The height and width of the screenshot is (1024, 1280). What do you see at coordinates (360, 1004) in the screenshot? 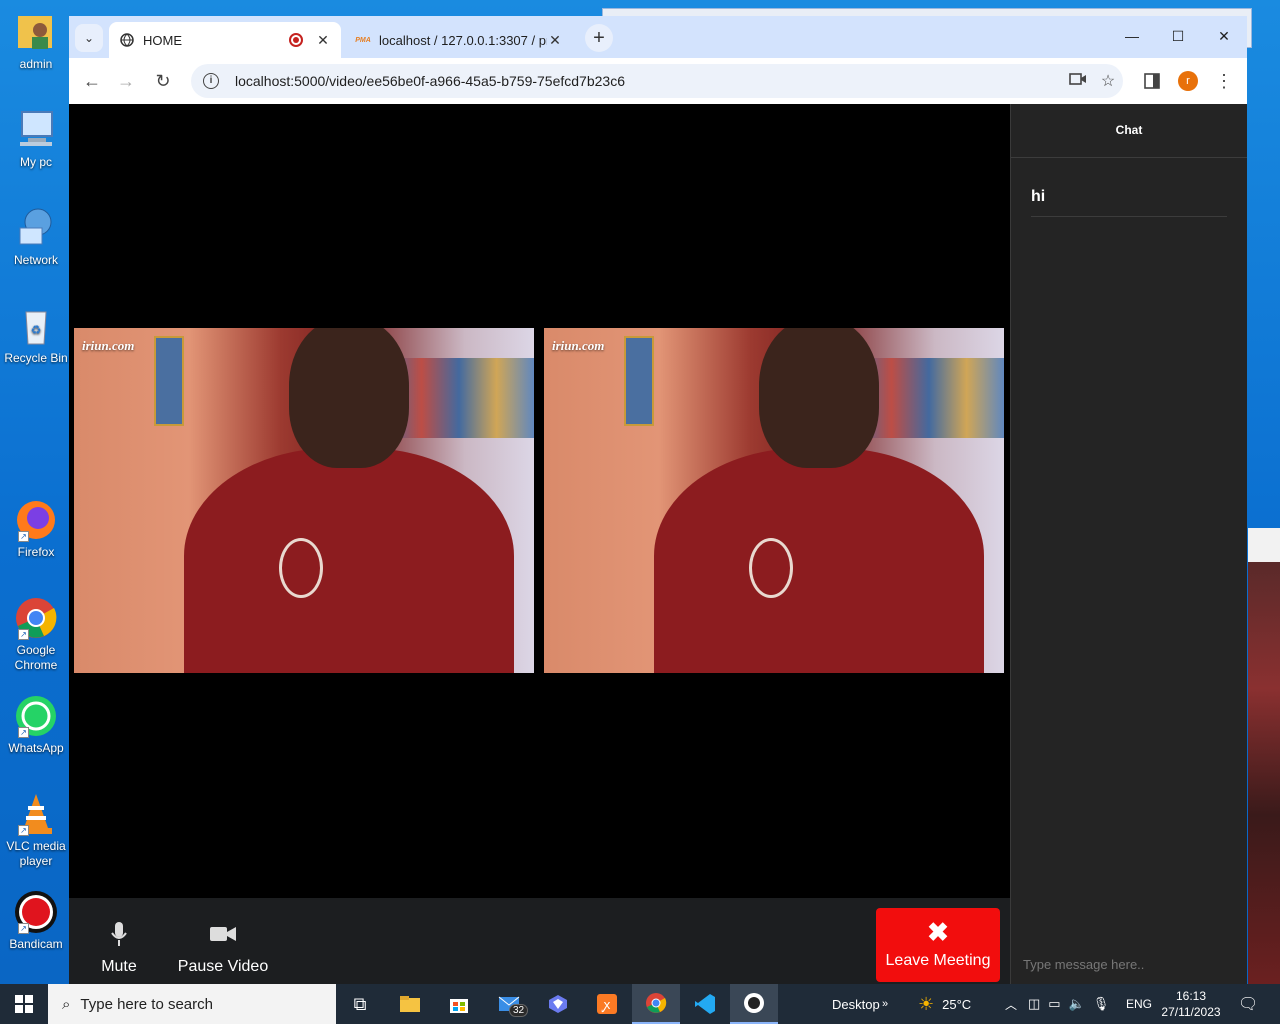
I see `task-view-icon: ⧉` at bounding box center [360, 1004].